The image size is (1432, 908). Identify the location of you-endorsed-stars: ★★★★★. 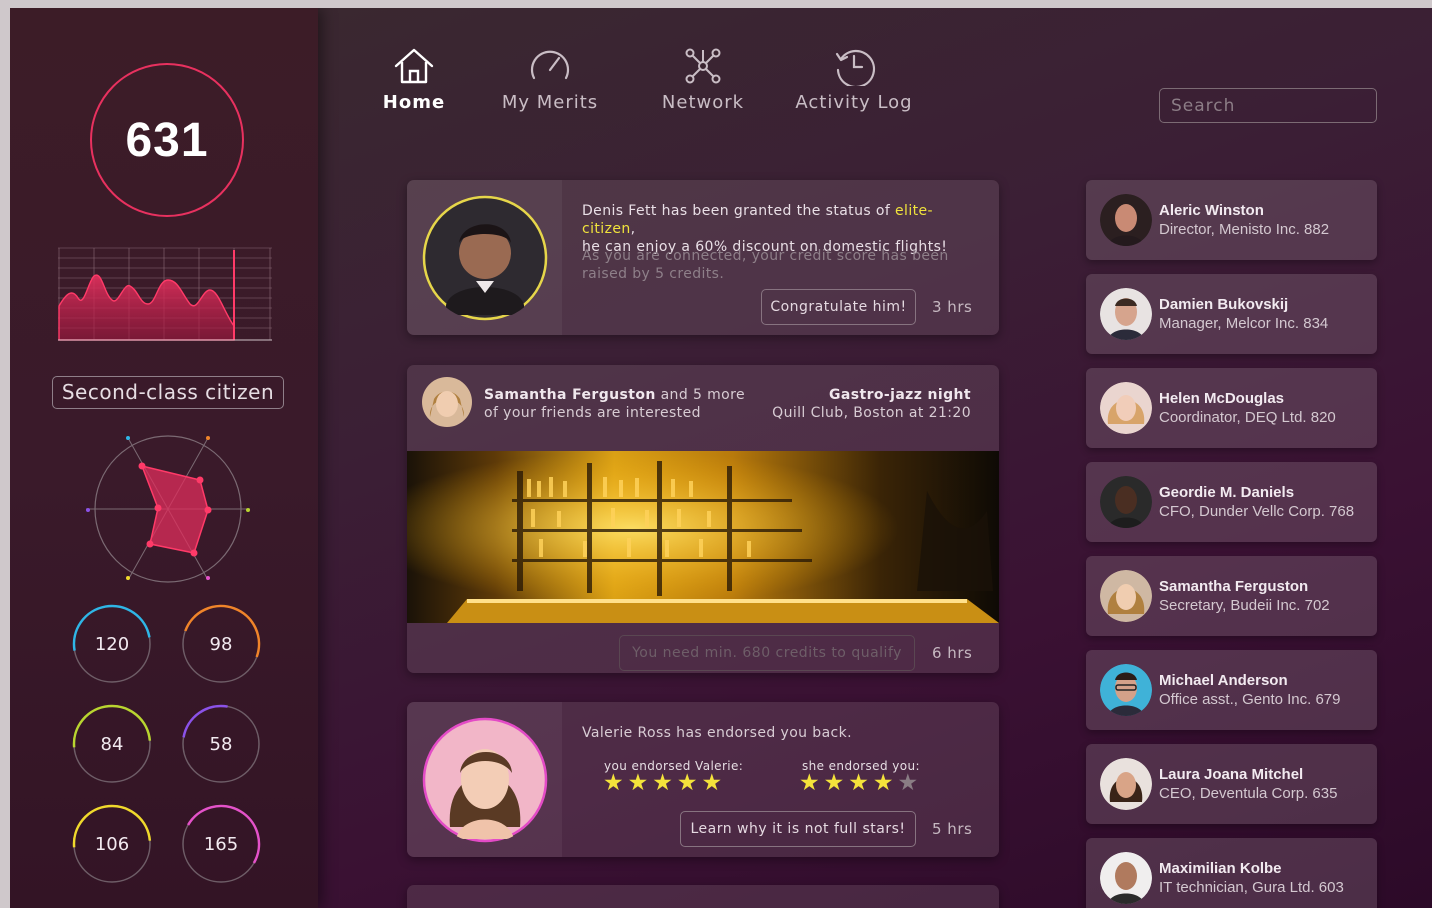
(664, 783).